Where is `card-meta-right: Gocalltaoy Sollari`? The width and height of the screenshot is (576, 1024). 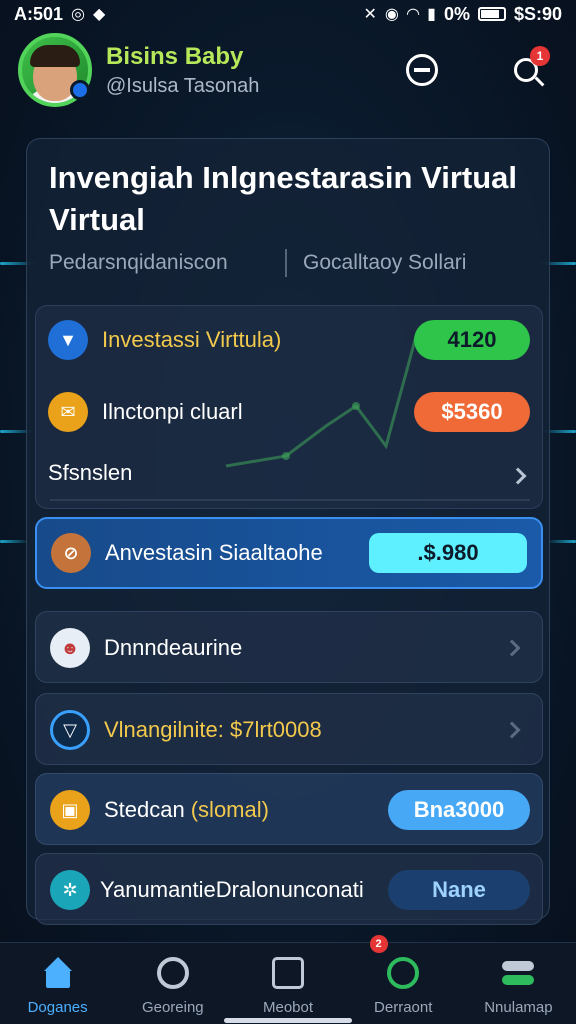 card-meta-right: Gocalltaoy Sollari is located at coordinates (385, 262).